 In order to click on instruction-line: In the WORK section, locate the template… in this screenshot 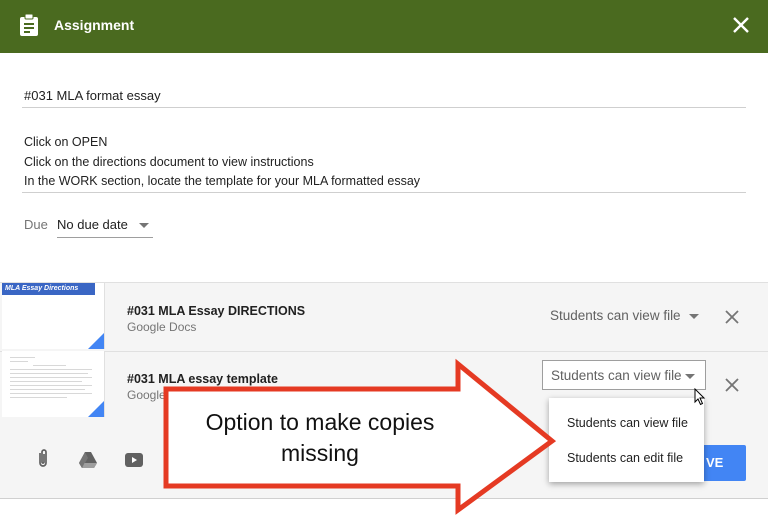, I will do `click(222, 181)`.